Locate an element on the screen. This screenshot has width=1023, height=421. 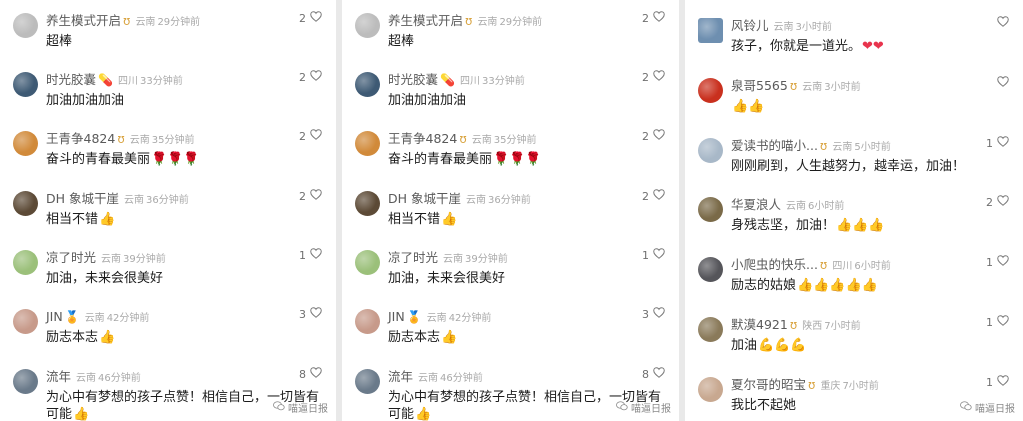
timestamp: 3小时前 is located at coordinates (813, 27).